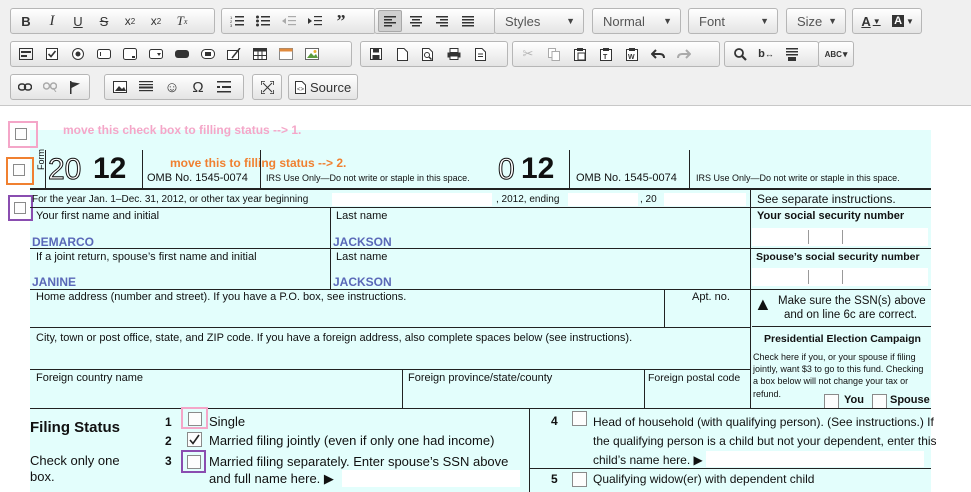 The height and width of the screenshot is (492, 971). I want to click on special-char-icon: Ω, so click(198, 87).